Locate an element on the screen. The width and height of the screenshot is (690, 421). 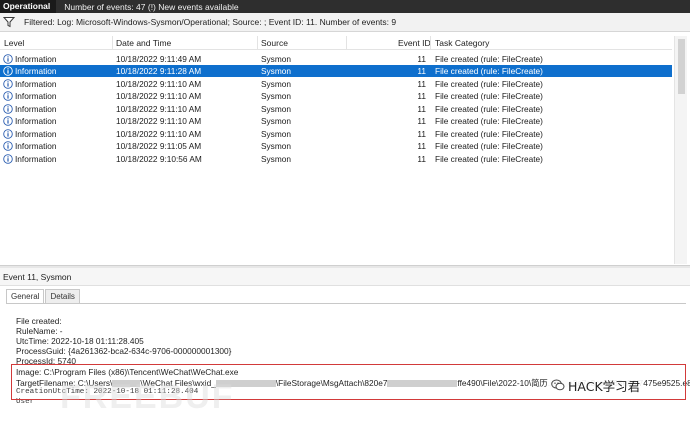
watermark-text: FREEBUF is located at coordinates (147, 397).